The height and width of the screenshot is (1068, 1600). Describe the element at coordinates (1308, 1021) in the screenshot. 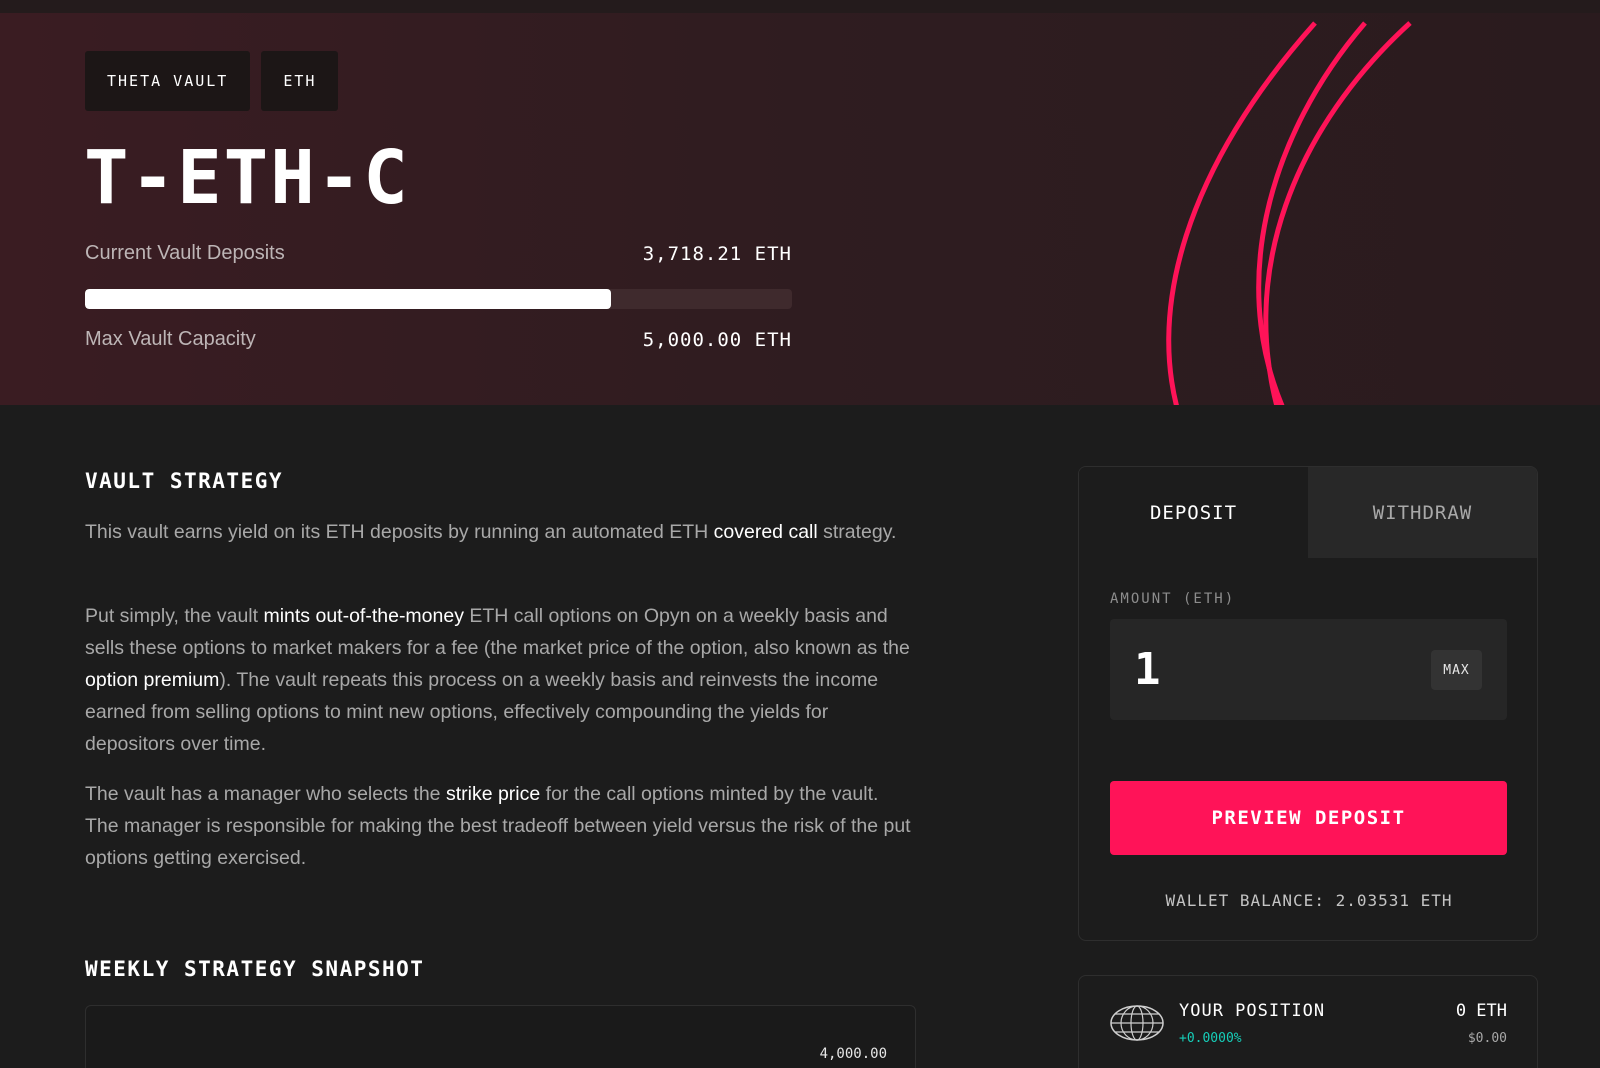

I see `your-position-panel: YOUR POSITION +0.0000% 0 ETH $0.00` at that location.